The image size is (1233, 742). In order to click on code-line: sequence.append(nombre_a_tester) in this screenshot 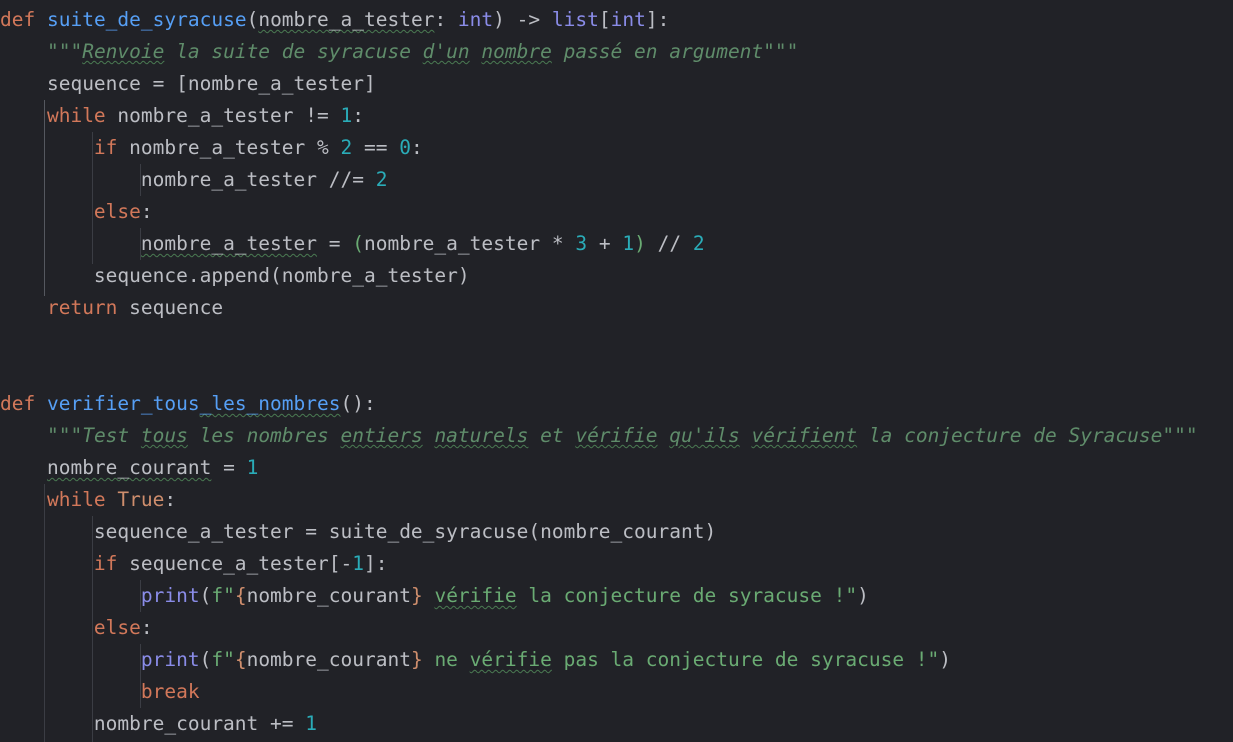, I will do `click(616, 276)`.